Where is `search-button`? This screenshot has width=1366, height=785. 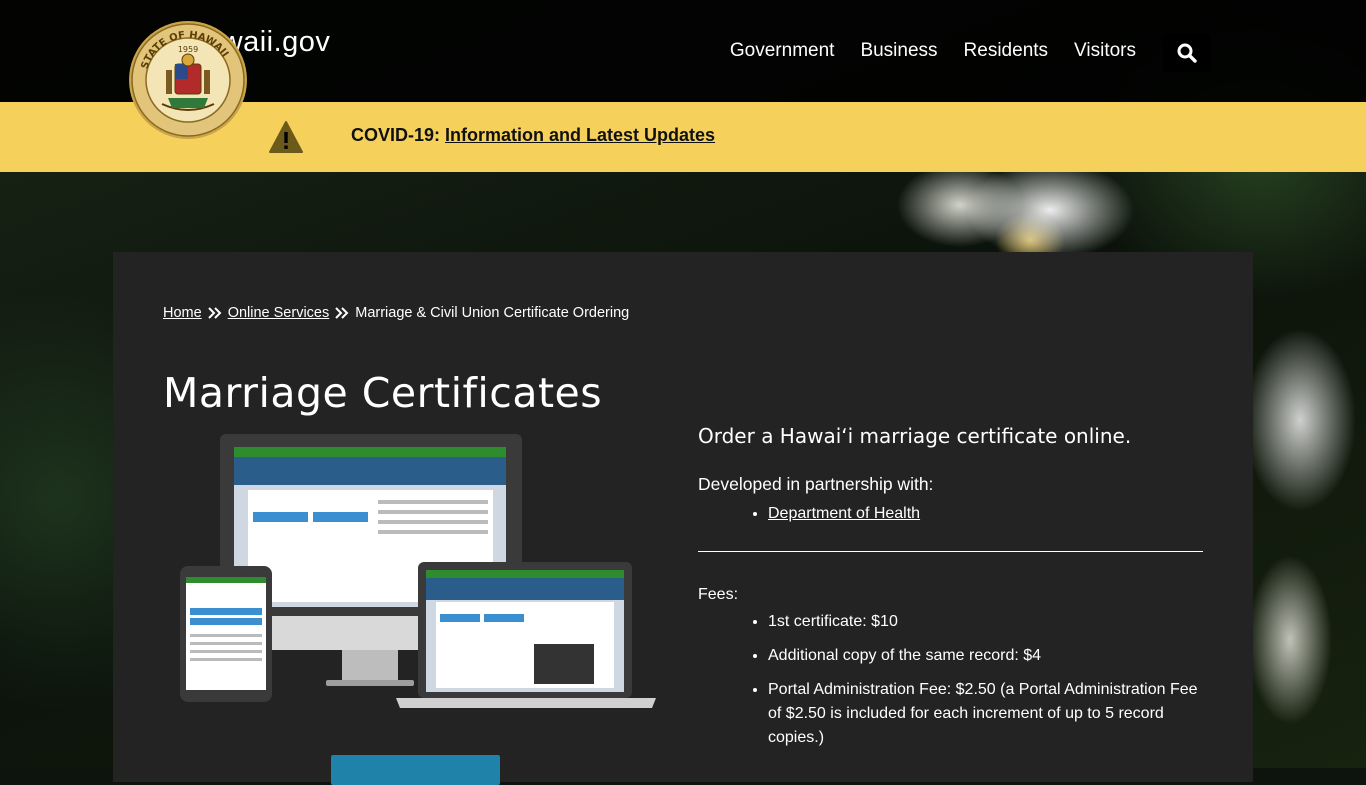
search-button is located at coordinates (1187, 53).